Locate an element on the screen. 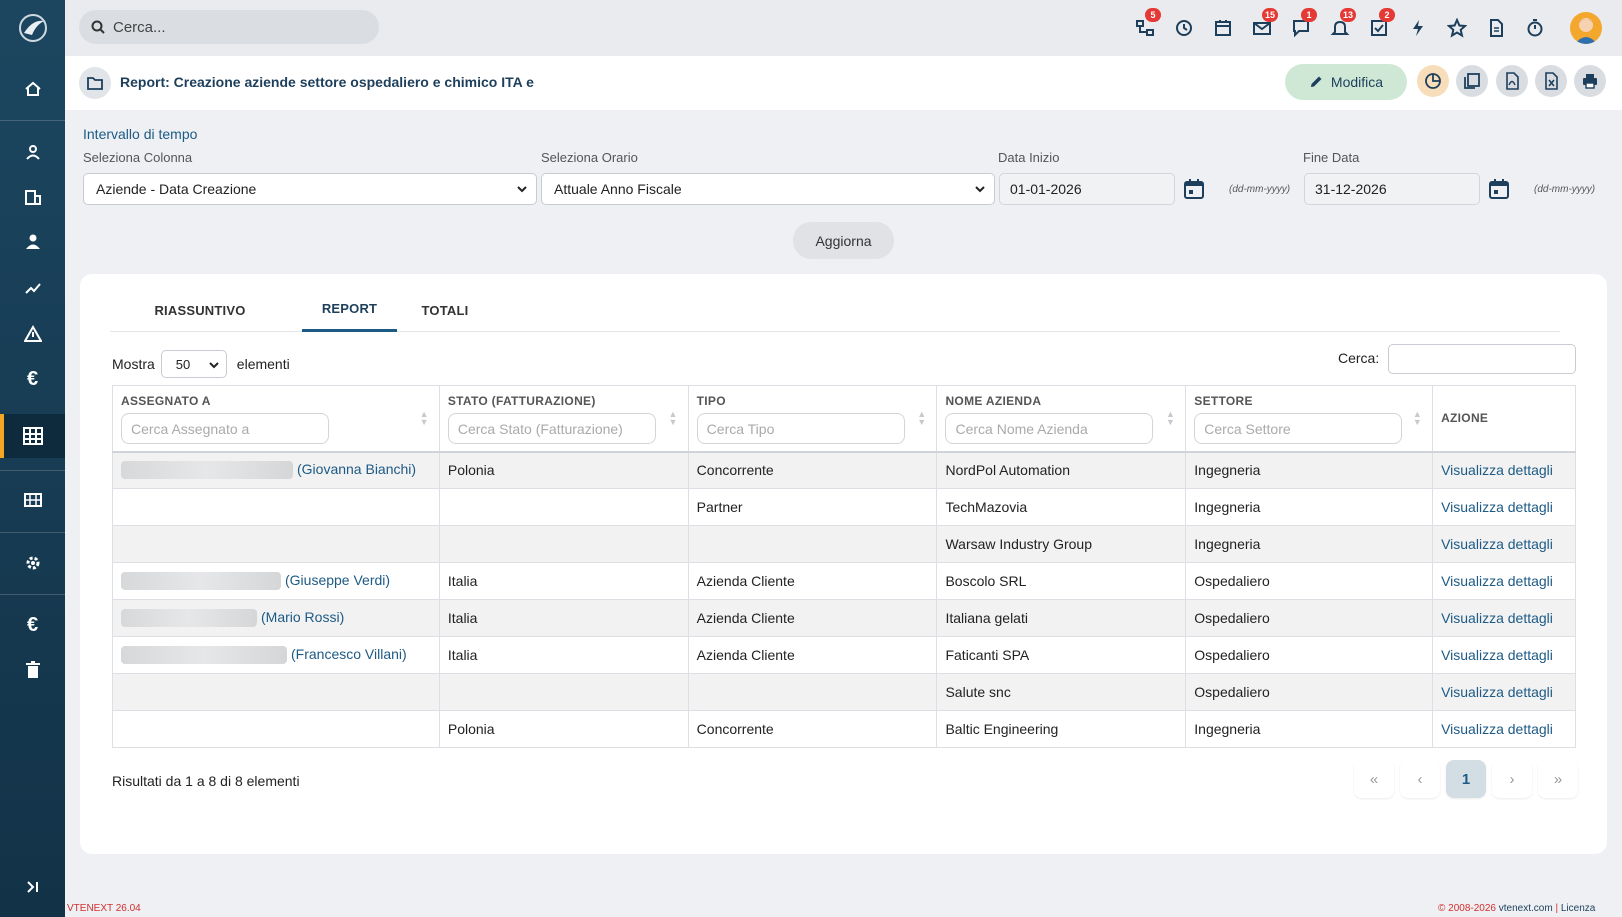 This screenshot has width=1622, height=917. calendar-button is located at coordinates (1222, 28).